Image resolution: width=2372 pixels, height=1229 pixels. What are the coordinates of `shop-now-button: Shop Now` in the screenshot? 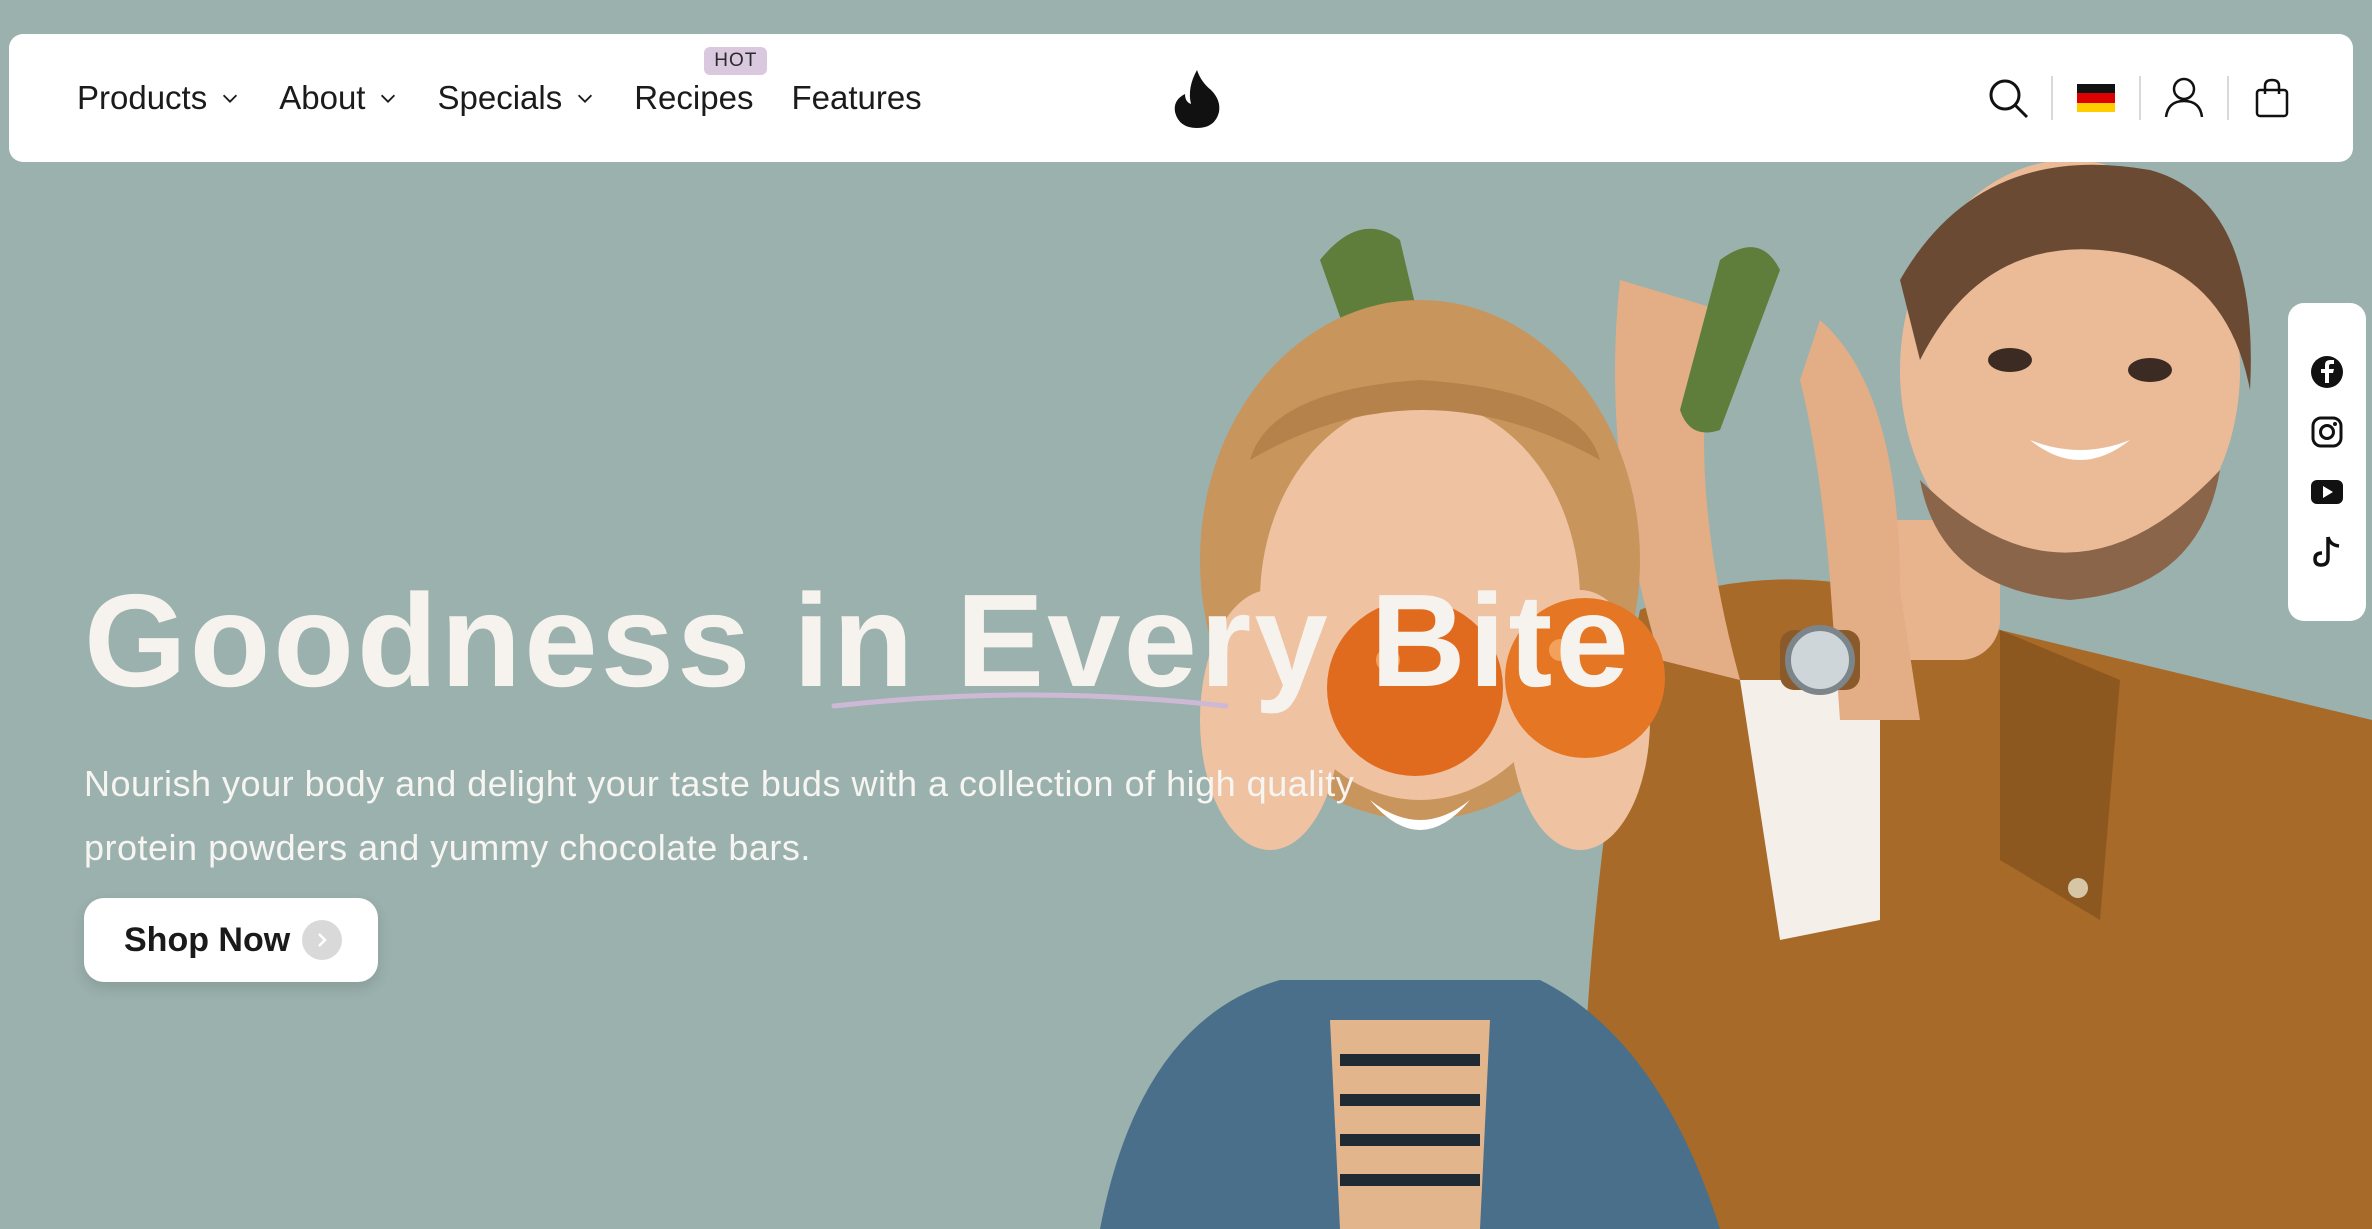 It's located at (231, 940).